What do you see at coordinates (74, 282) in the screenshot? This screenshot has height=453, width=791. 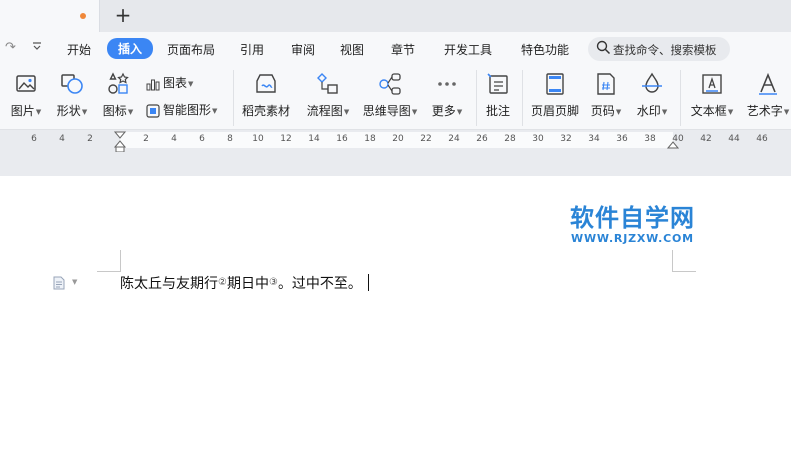 I see `paragraph-menu-caret-icon: ▼` at bounding box center [74, 282].